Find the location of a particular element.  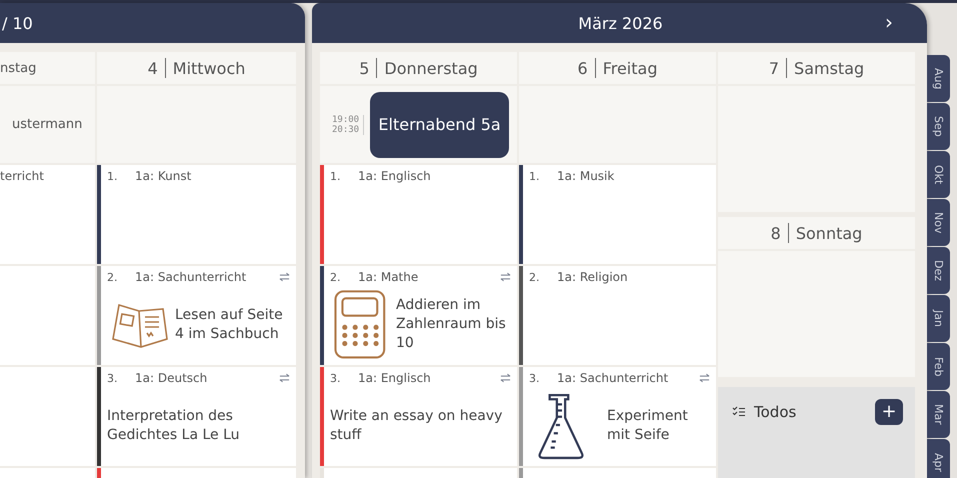

next-month-button: › is located at coordinates (889, 22).